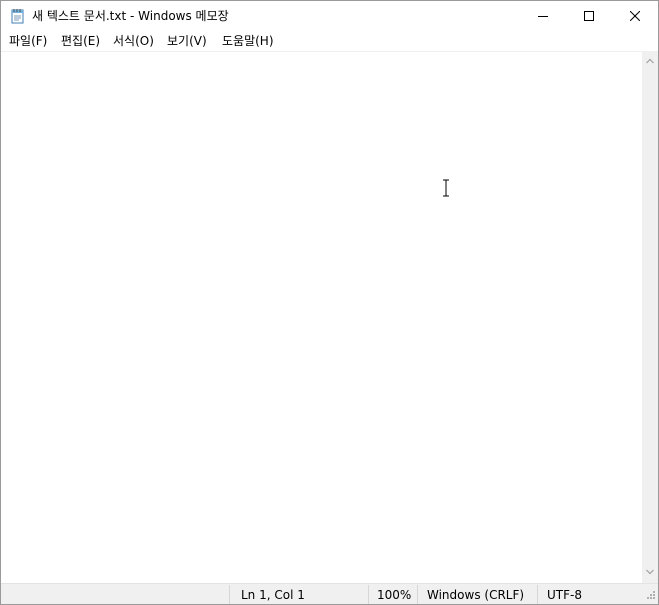 Image resolution: width=659 pixels, height=605 pixels. I want to click on close-button, so click(635, 16).